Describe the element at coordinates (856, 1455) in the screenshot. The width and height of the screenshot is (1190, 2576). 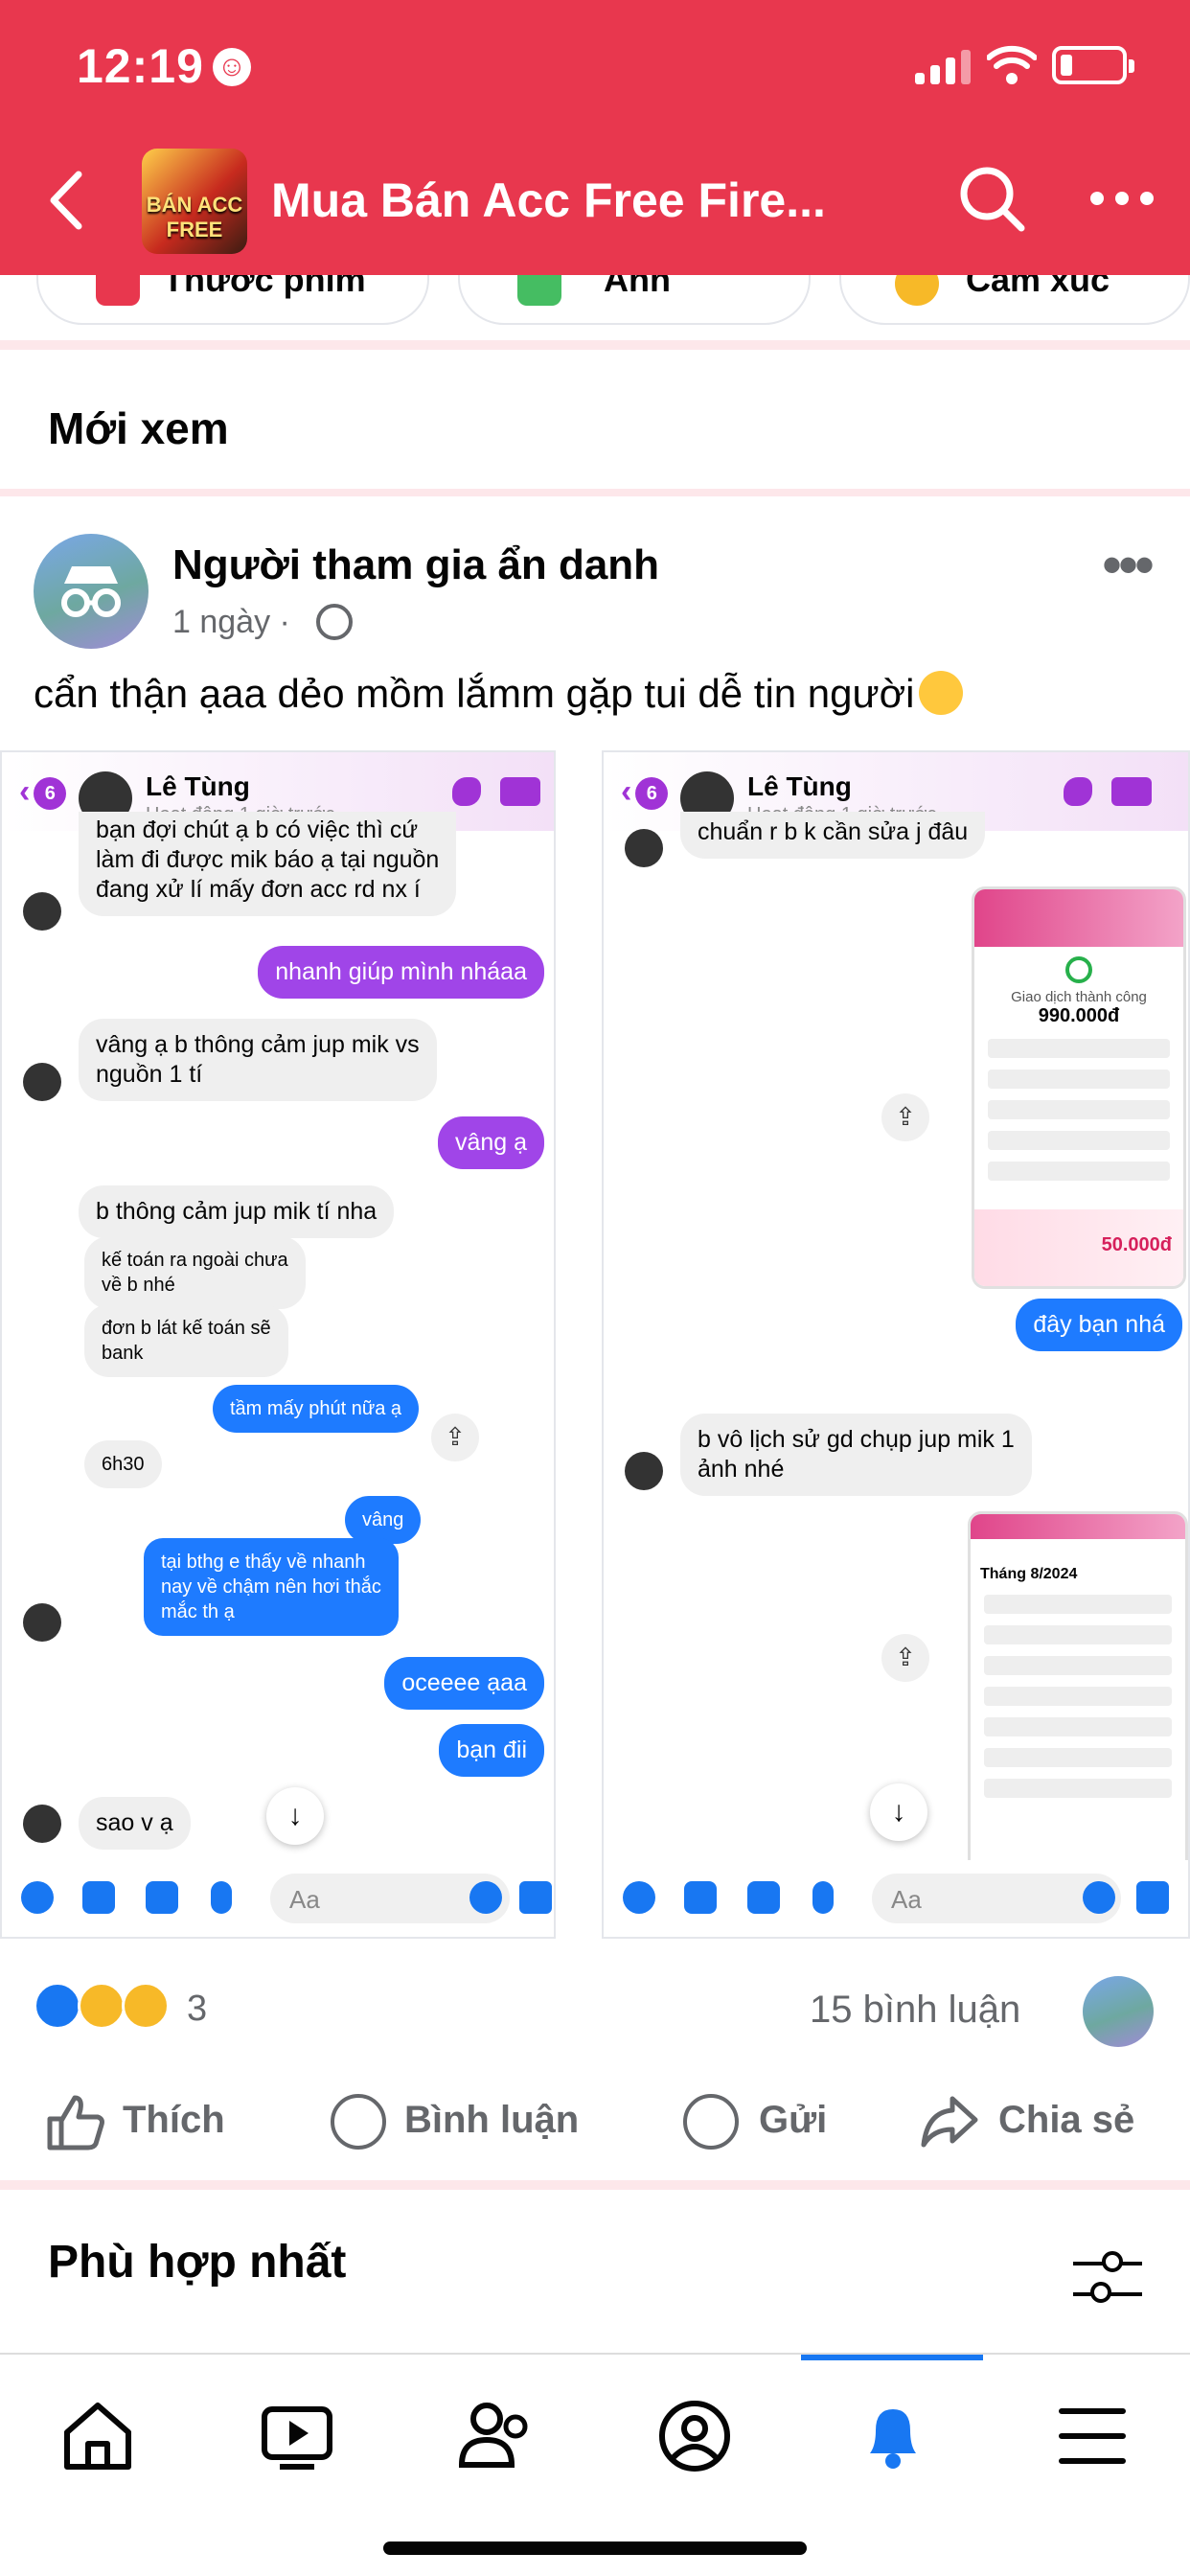
I see `chat-bubble-in: b vô lịch sử gd chụp jup mik 1 ảnh nhé` at that location.